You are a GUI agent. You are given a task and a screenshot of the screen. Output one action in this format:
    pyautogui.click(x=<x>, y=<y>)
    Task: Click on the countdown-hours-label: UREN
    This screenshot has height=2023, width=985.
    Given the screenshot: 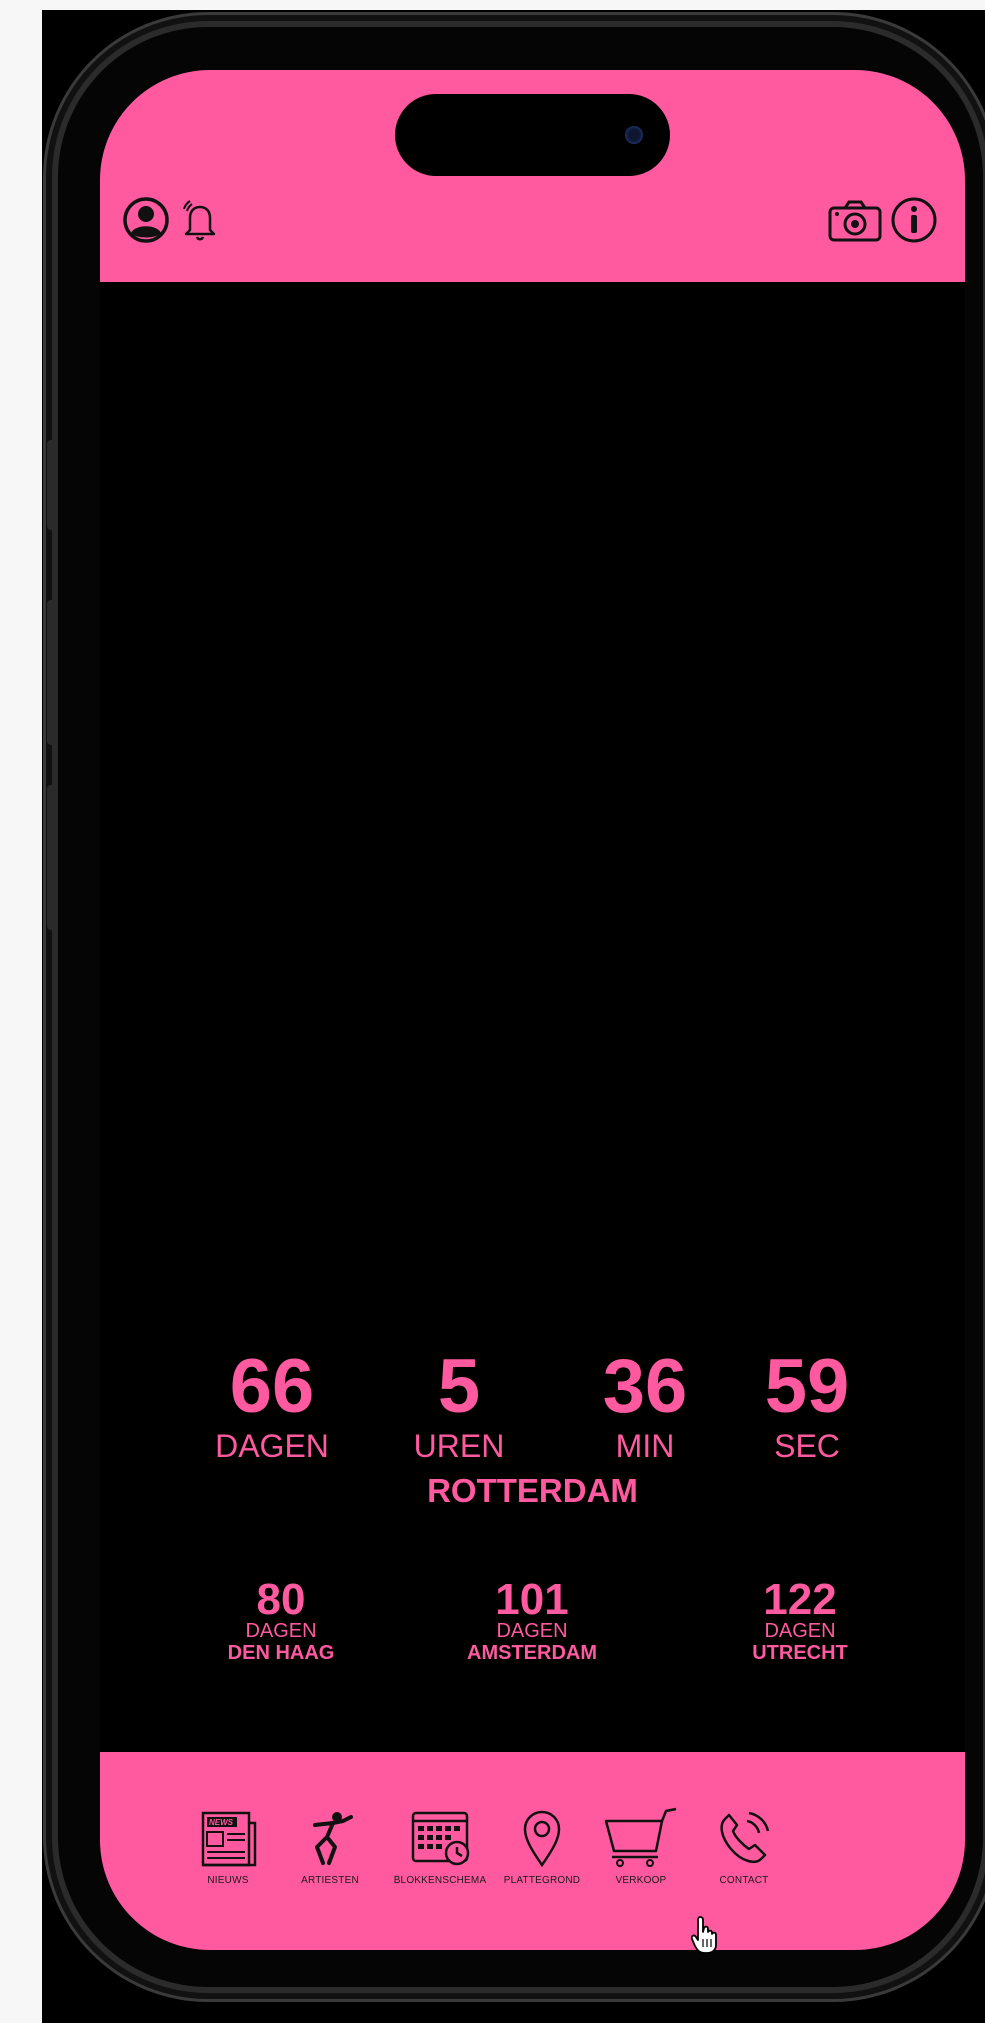 What is the action you would take?
    pyautogui.click(x=459, y=1446)
    